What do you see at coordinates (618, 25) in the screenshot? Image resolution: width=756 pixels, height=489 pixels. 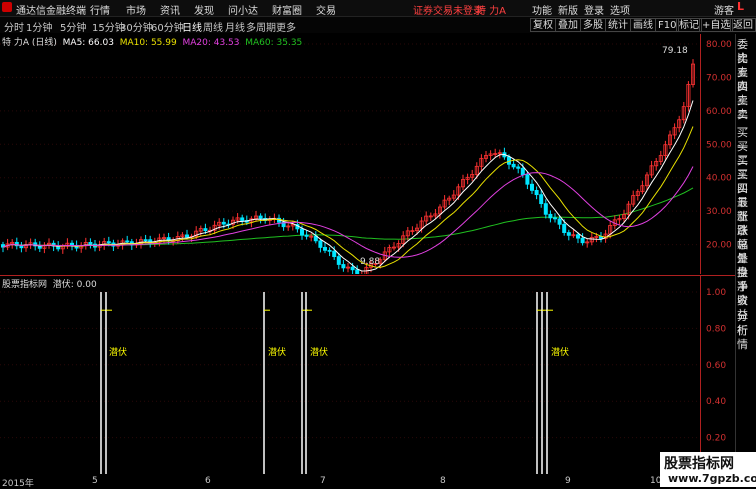 I see `statistics-button: 统计` at bounding box center [618, 25].